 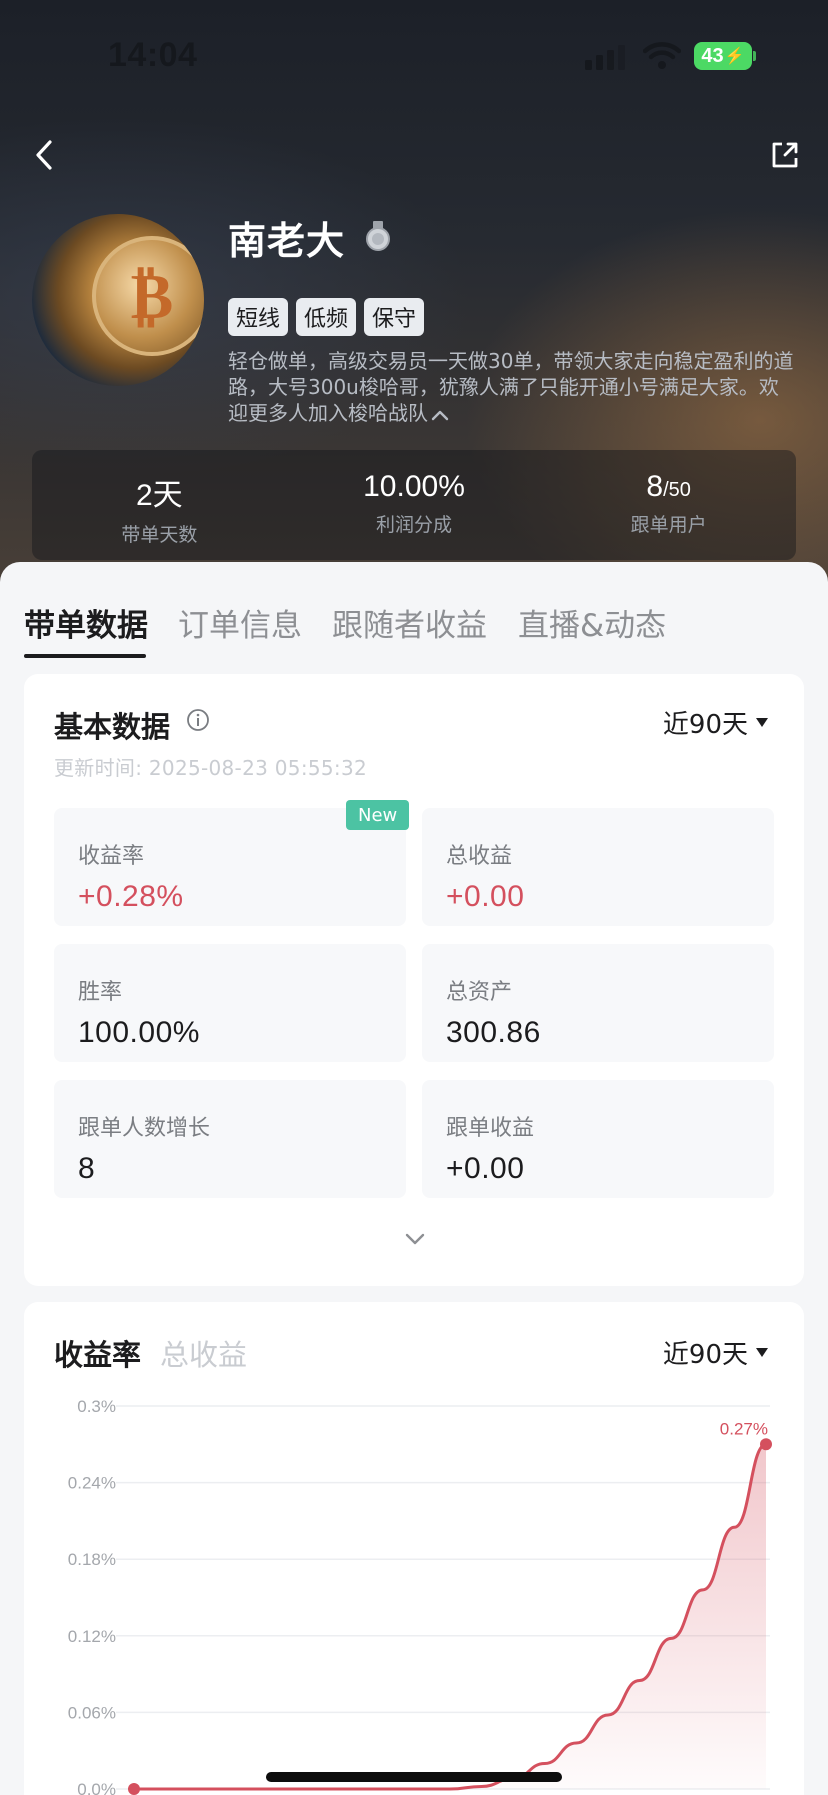 I want to click on chart-start-point, so click(x=134, y=1789).